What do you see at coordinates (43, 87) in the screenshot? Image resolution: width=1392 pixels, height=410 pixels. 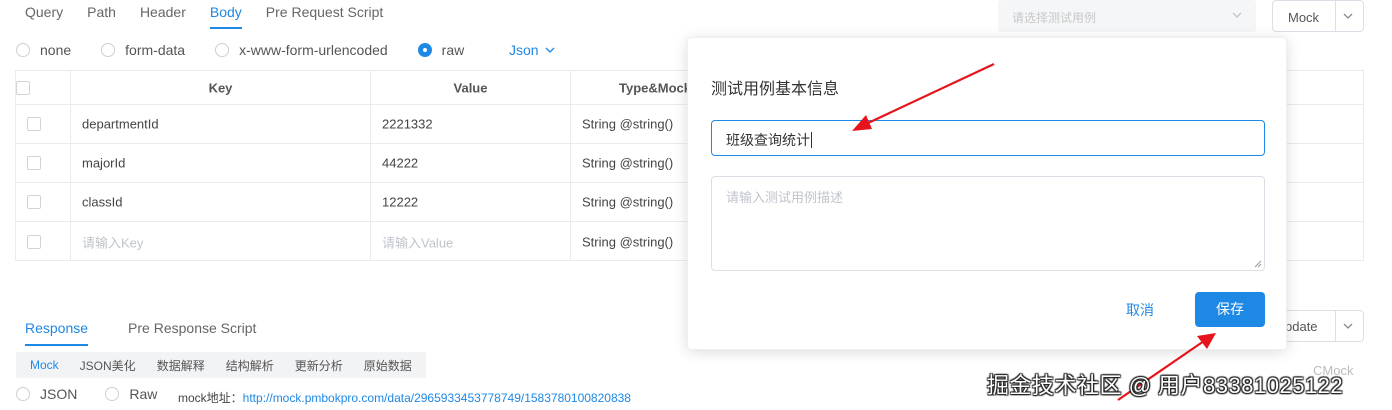 I see `header-select-cell` at bounding box center [43, 87].